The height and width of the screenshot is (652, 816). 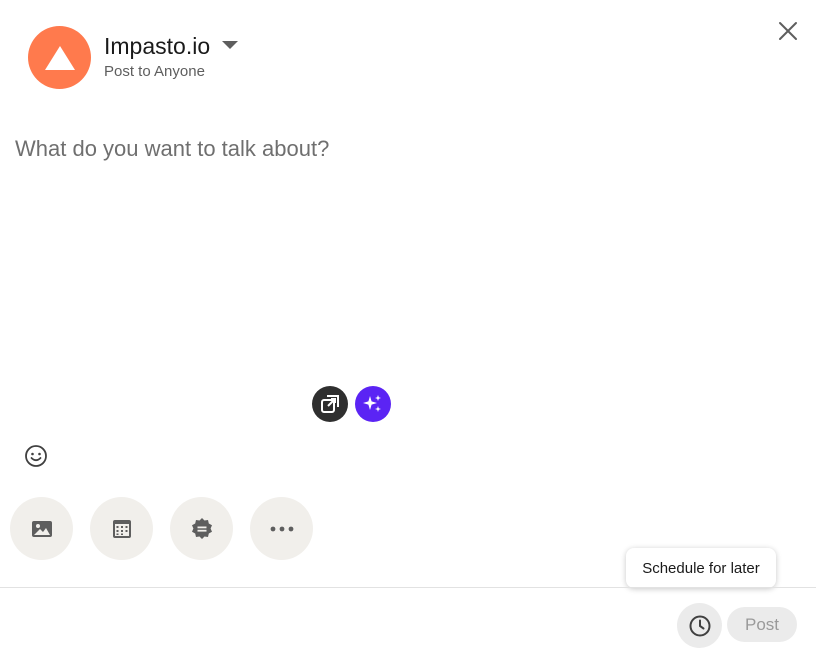 I want to click on schedule-tooltip: Schedule for later, so click(x=701, y=568).